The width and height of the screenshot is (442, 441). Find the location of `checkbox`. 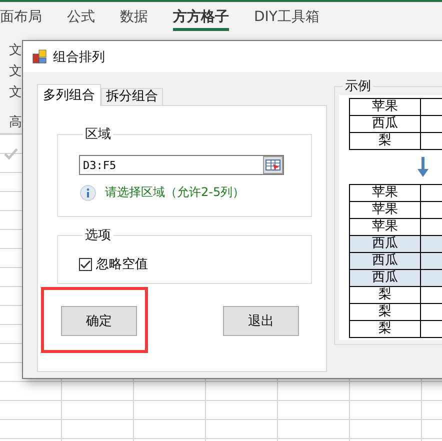

checkbox is located at coordinates (85, 264).